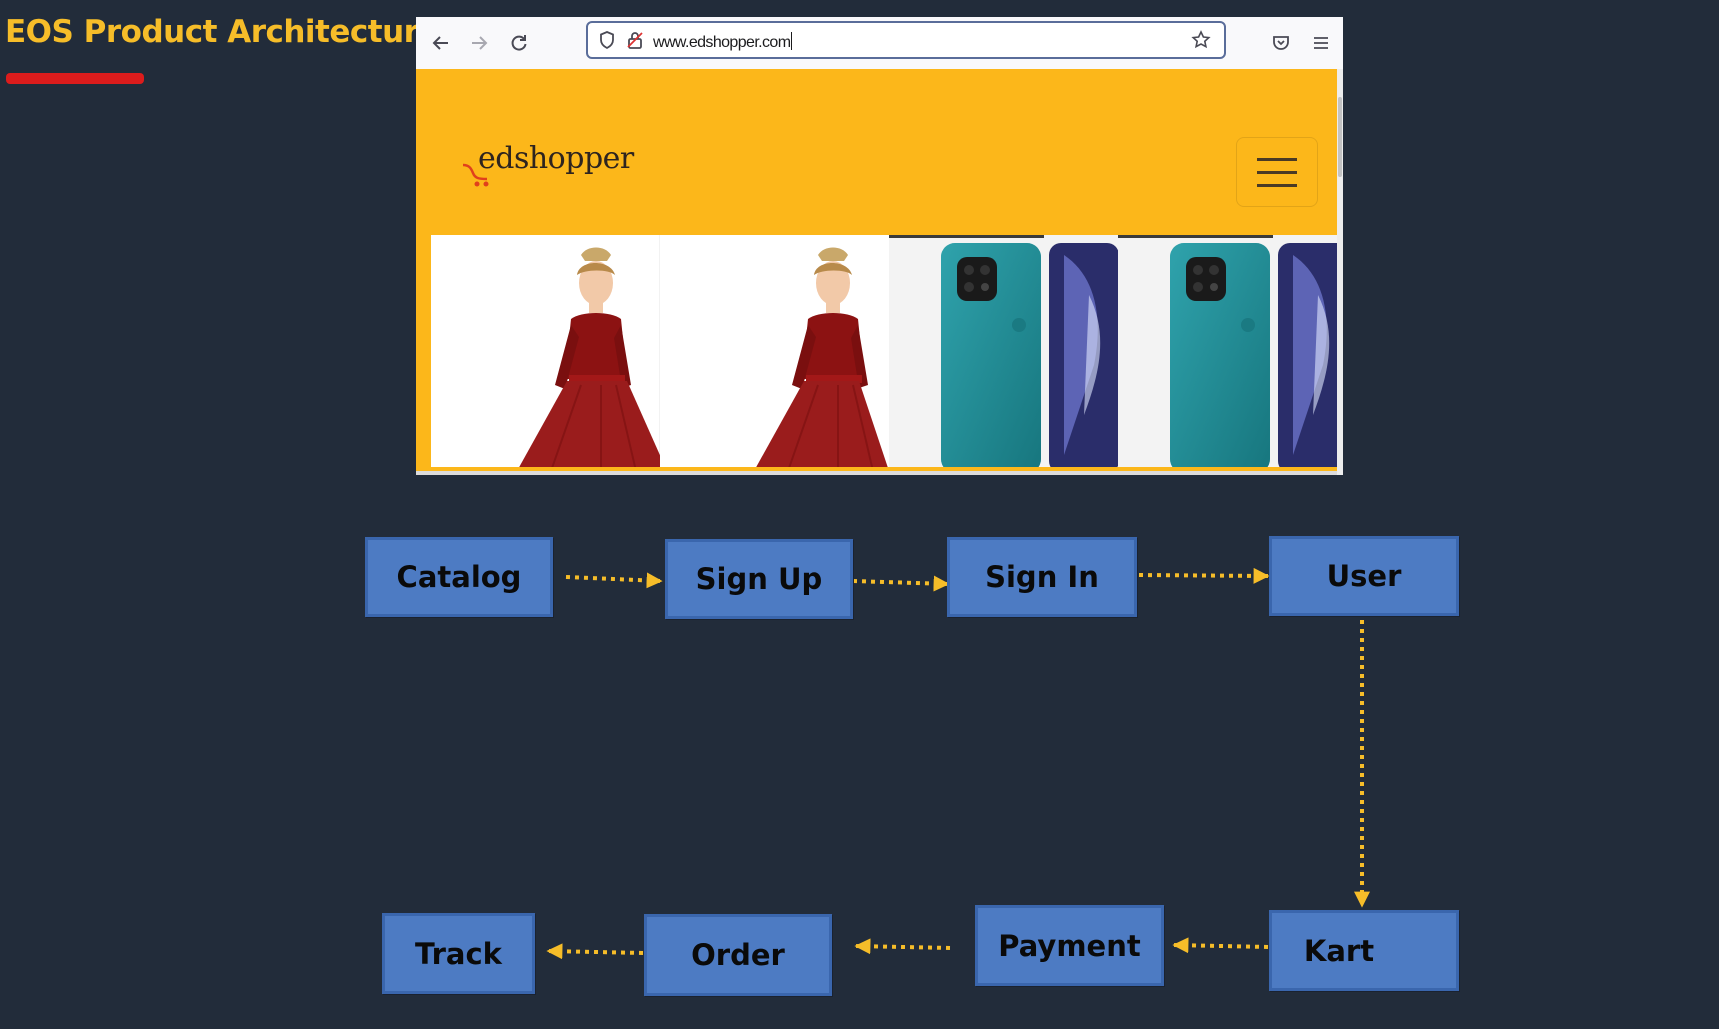 The height and width of the screenshot is (1029, 1719). I want to click on node-catalog: Catalog, so click(459, 577).